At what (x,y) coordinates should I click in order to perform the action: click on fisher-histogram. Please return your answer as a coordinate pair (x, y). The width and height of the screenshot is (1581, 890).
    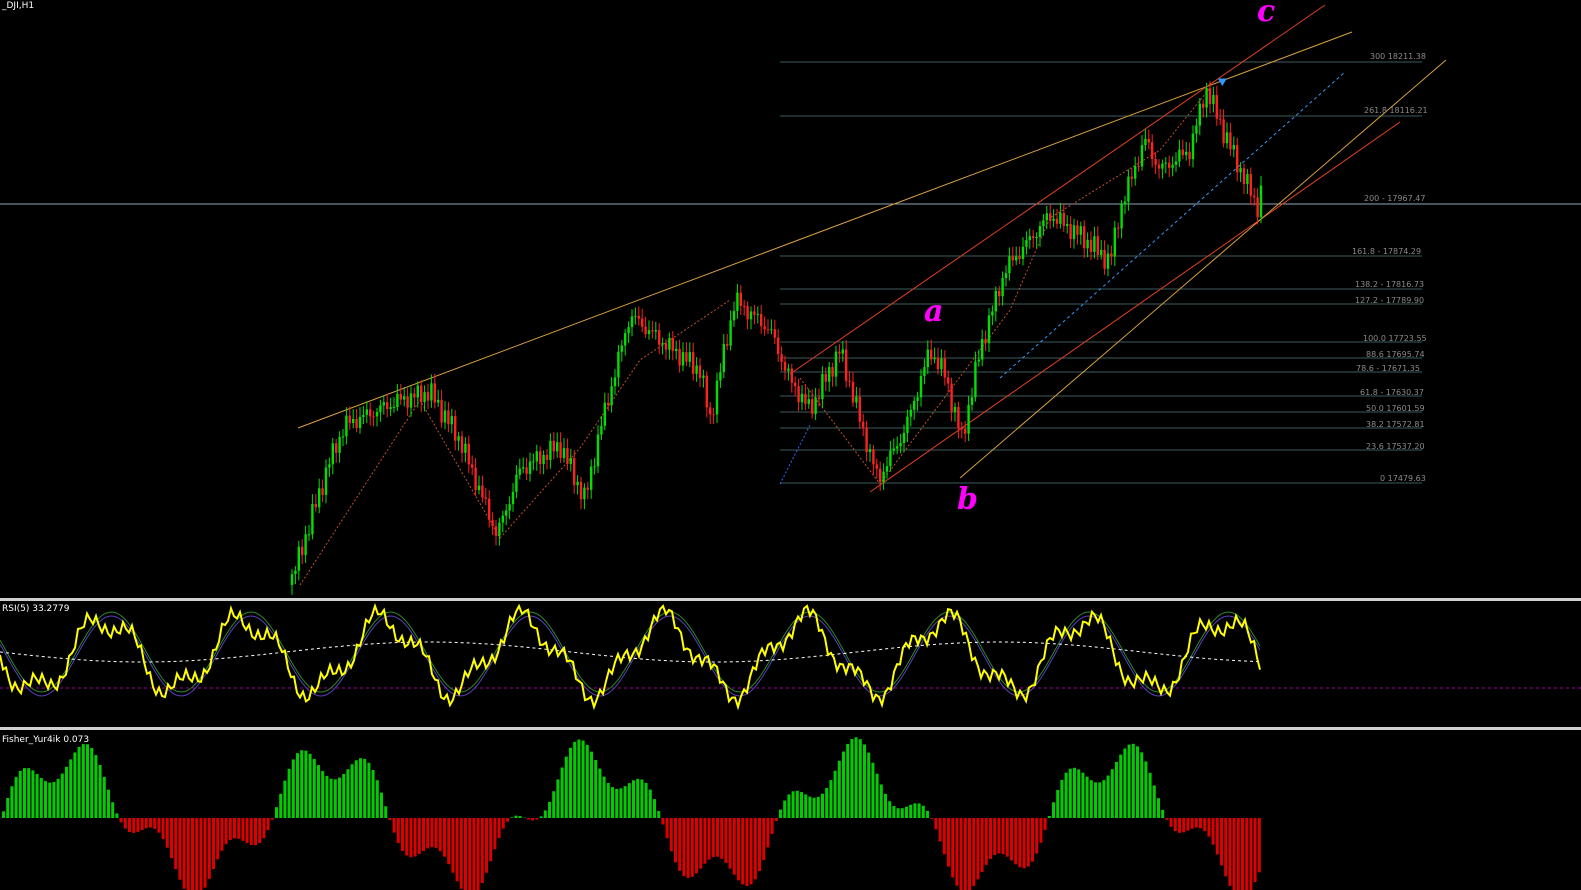
    Looking at the image, I should click on (631, 813).